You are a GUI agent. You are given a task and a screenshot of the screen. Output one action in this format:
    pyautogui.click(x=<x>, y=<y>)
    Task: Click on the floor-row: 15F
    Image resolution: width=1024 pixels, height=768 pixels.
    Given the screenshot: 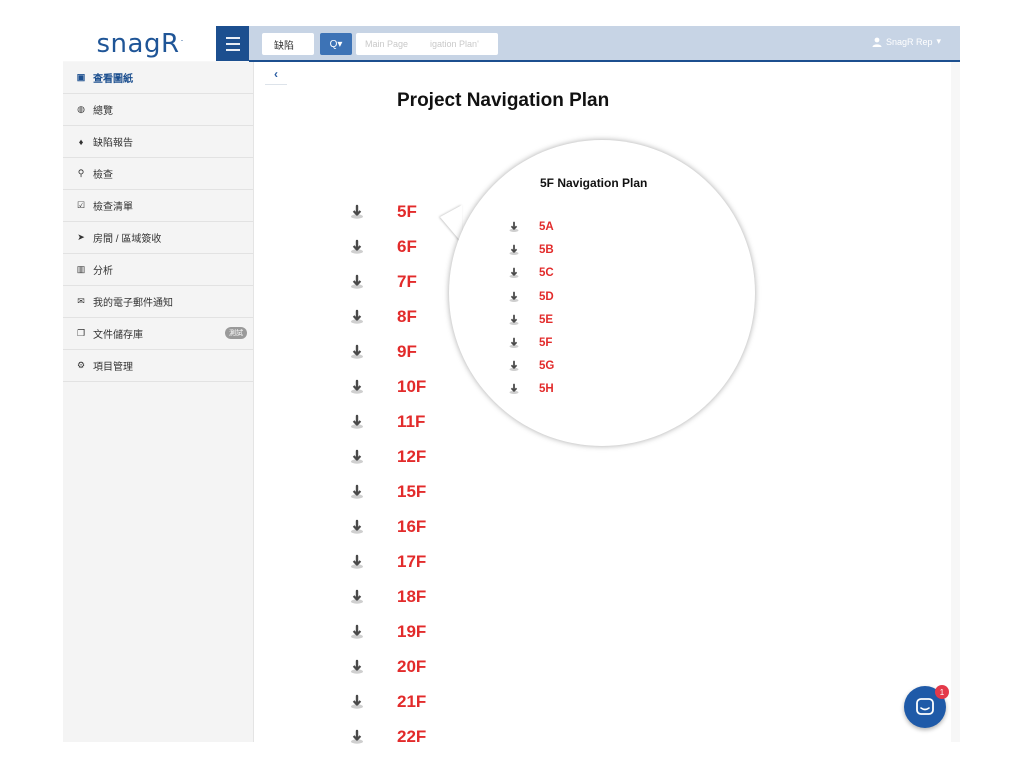 What is the action you would take?
    pyautogui.click(x=387, y=492)
    